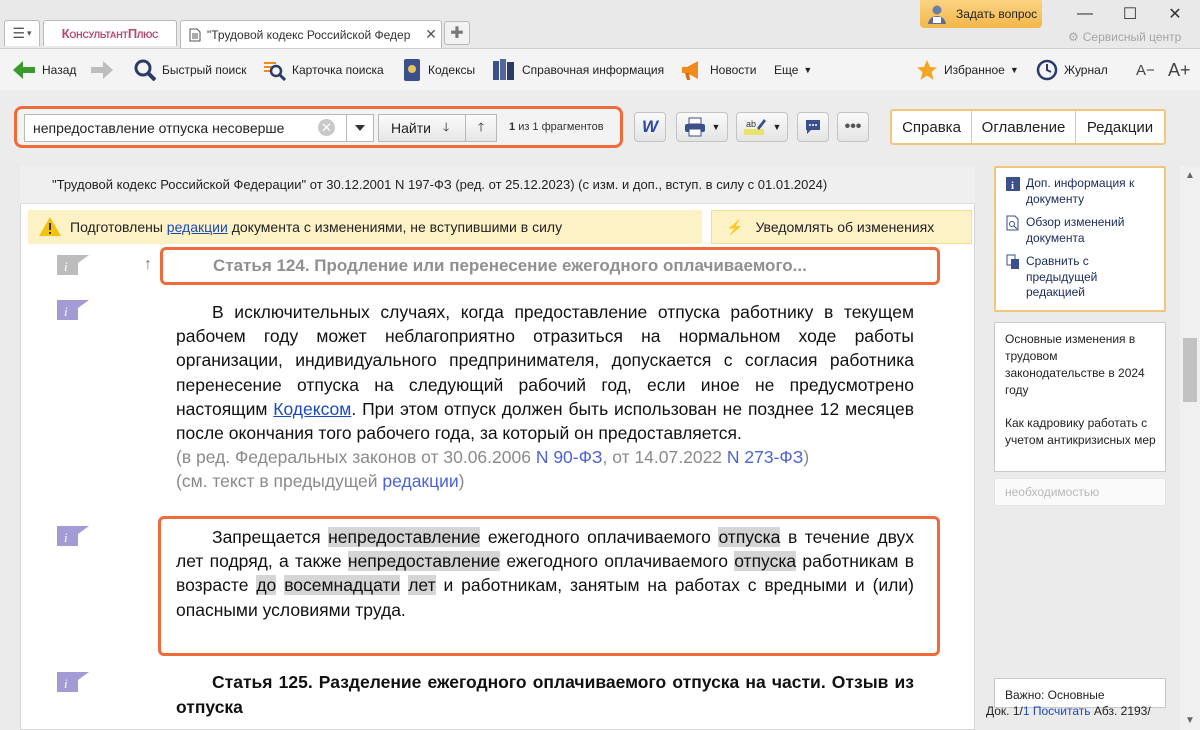  Describe the element at coordinates (312, 409) in the screenshot. I see `codex-link: Кодексом` at that location.